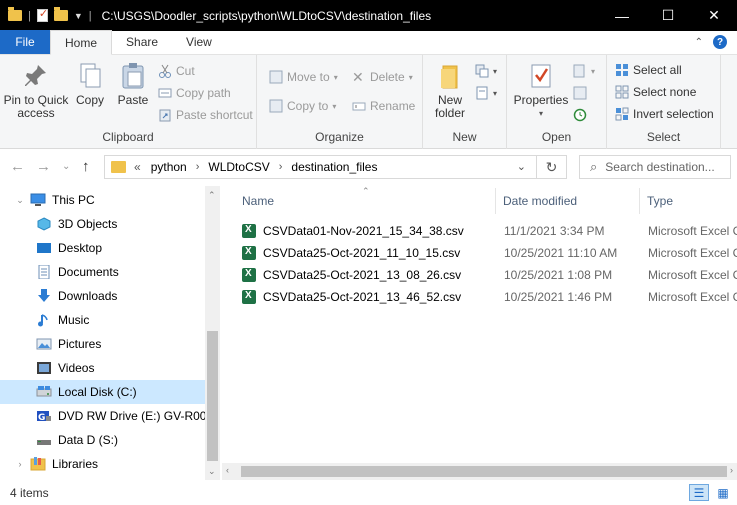 The height and width of the screenshot is (505, 737). Describe the element at coordinates (25, 42) in the screenshot. I see `tab-file: File` at that location.